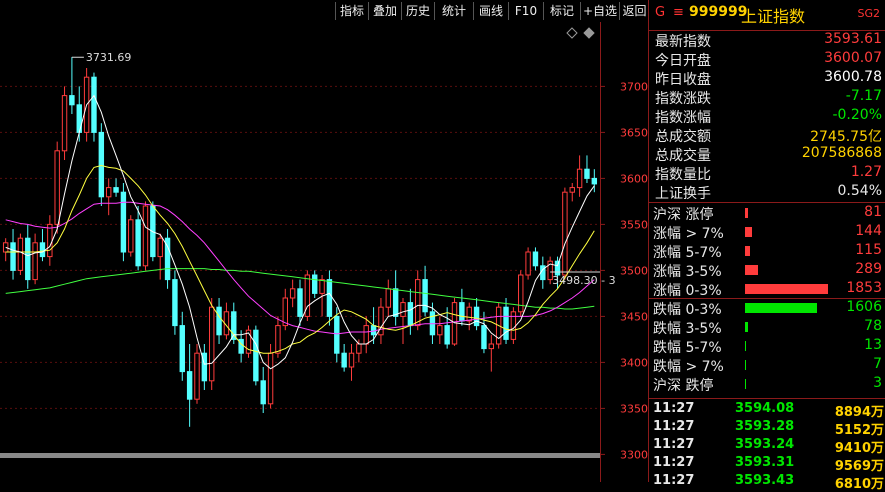 This screenshot has height=492, width=885. I want to click on tick-row: 11:27 3593.43 6810万, so click(767, 482).